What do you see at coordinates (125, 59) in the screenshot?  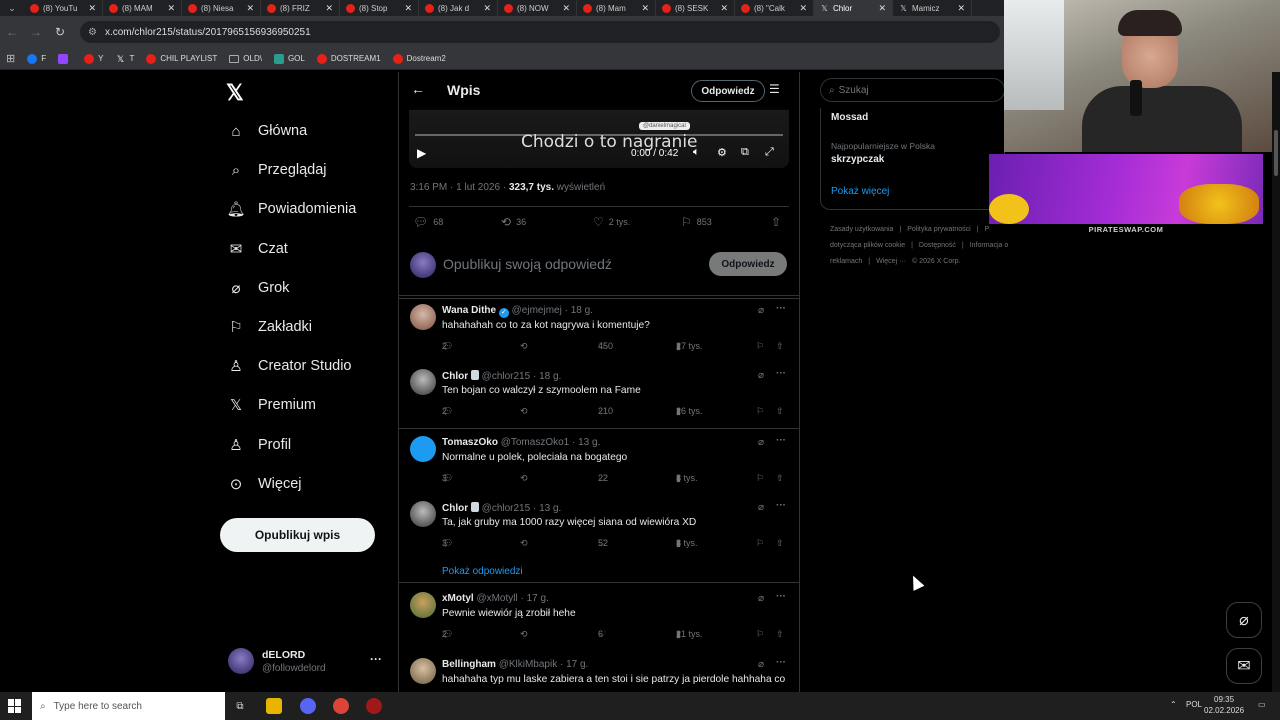 I see `bookmark-item: 𝕏T` at bounding box center [125, 59].